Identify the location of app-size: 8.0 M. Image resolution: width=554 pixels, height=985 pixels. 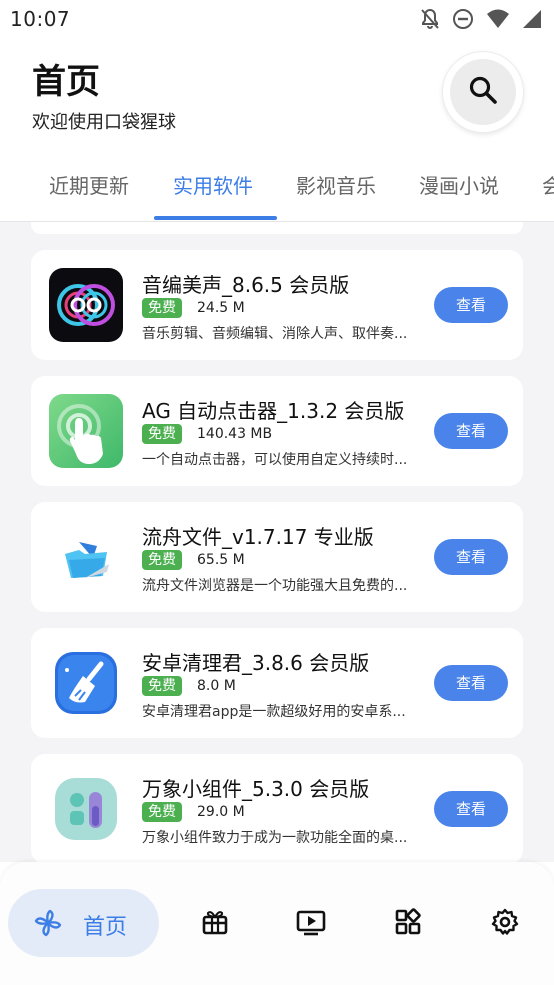
(216, 686).